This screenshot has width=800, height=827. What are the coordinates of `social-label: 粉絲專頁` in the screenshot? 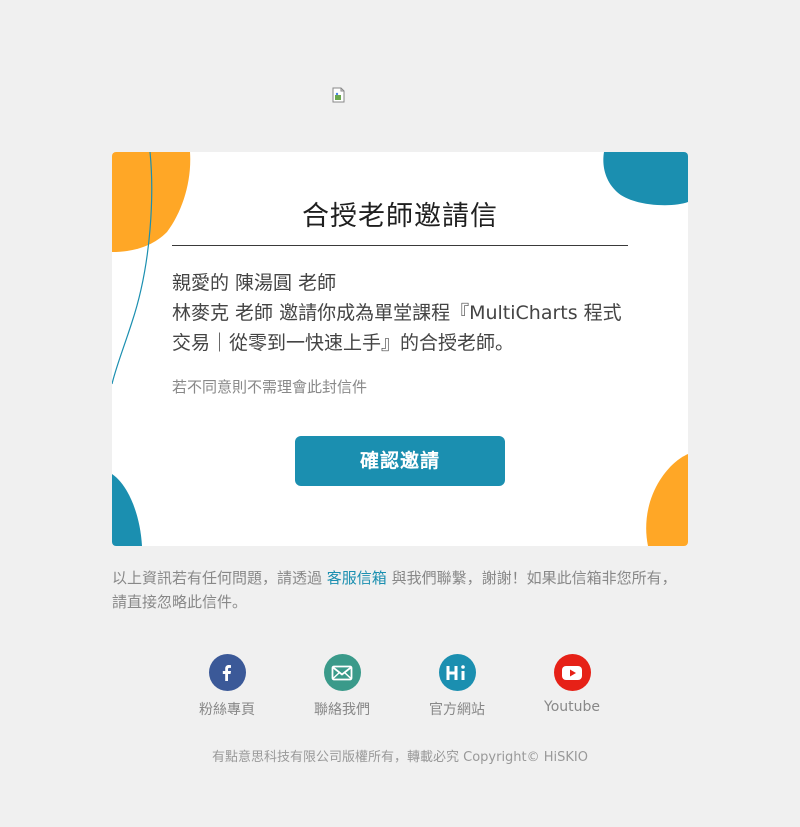 It's located at (227, 710).